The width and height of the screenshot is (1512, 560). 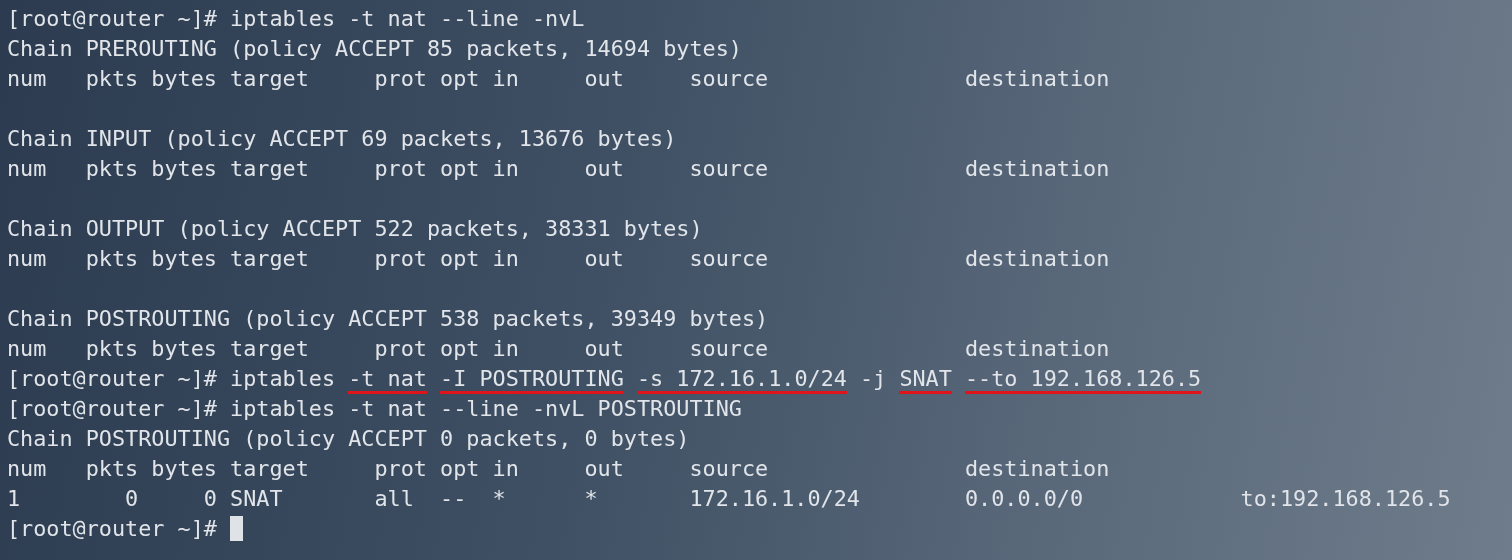 What do you see at coordinates (237, 528) in the screenshot?
I see `text-cursor` at bounding box center [237, 528].